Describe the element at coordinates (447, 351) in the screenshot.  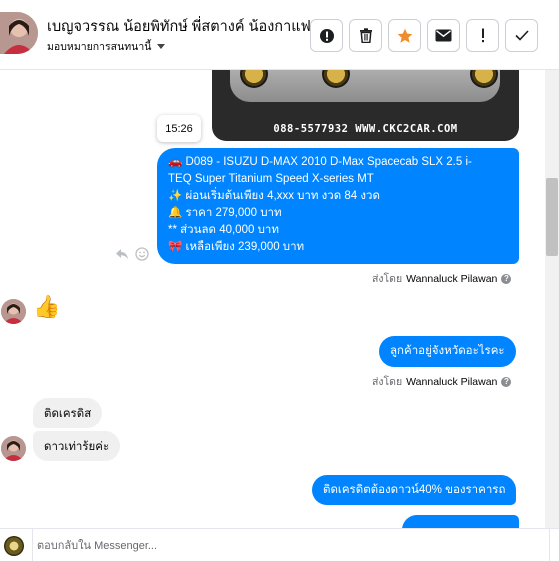
I see `question-message: ลูกค้าอยู่จังหวัดอะไรคะ` at that location.